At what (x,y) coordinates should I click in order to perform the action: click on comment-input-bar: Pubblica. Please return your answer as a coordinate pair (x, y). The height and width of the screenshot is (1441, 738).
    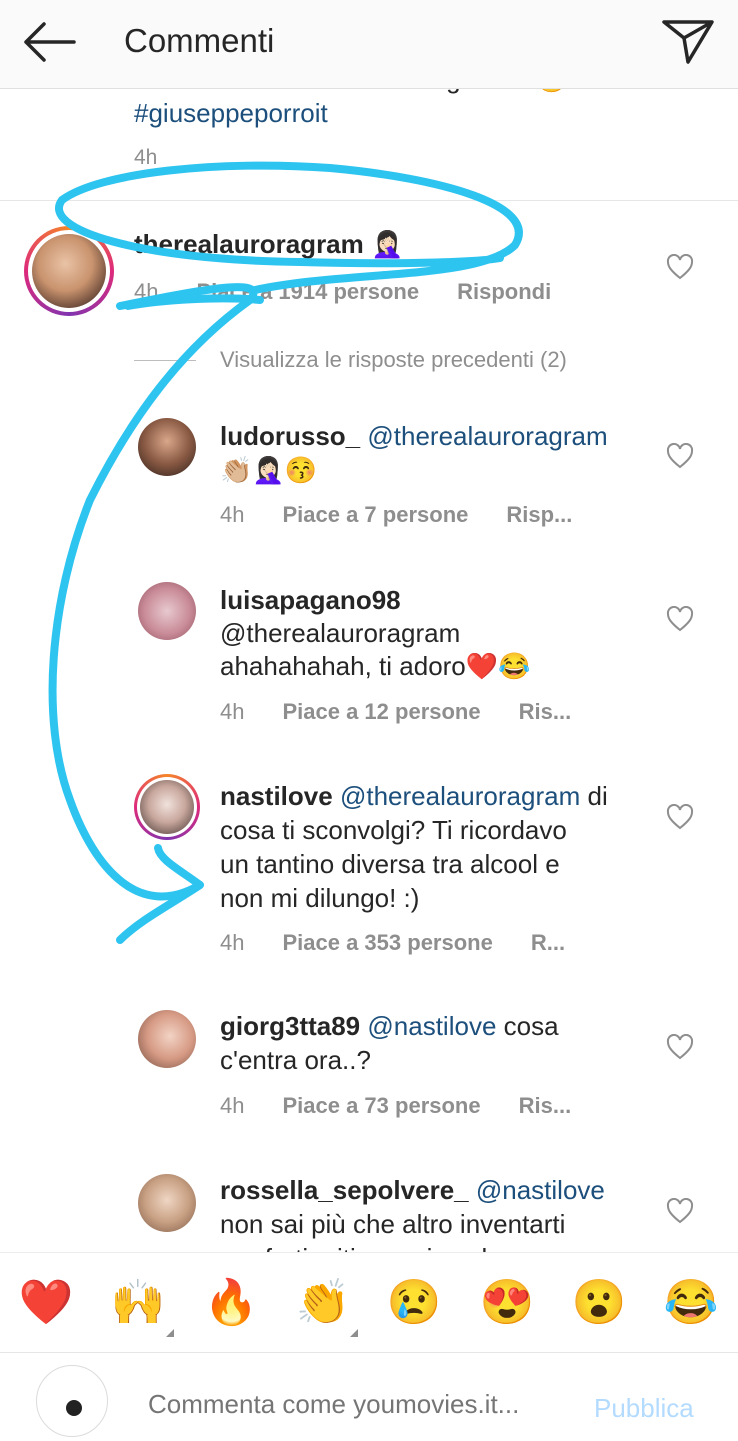
    Looking at the image, I should click on (369, 1396).